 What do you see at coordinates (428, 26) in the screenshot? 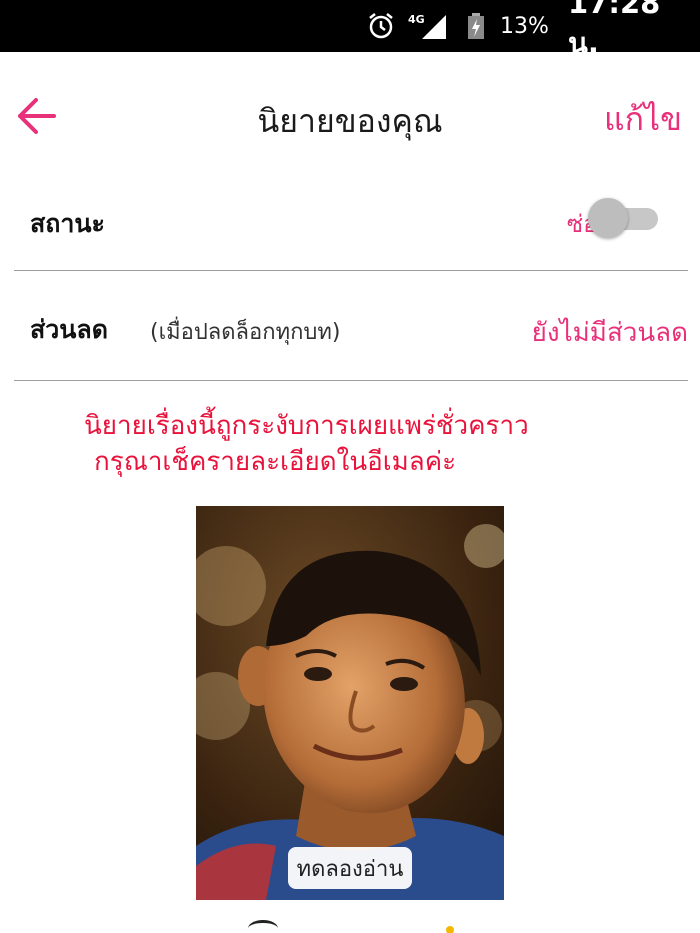
I see `signal-icon: 4G` at bounding box center [428, 26].